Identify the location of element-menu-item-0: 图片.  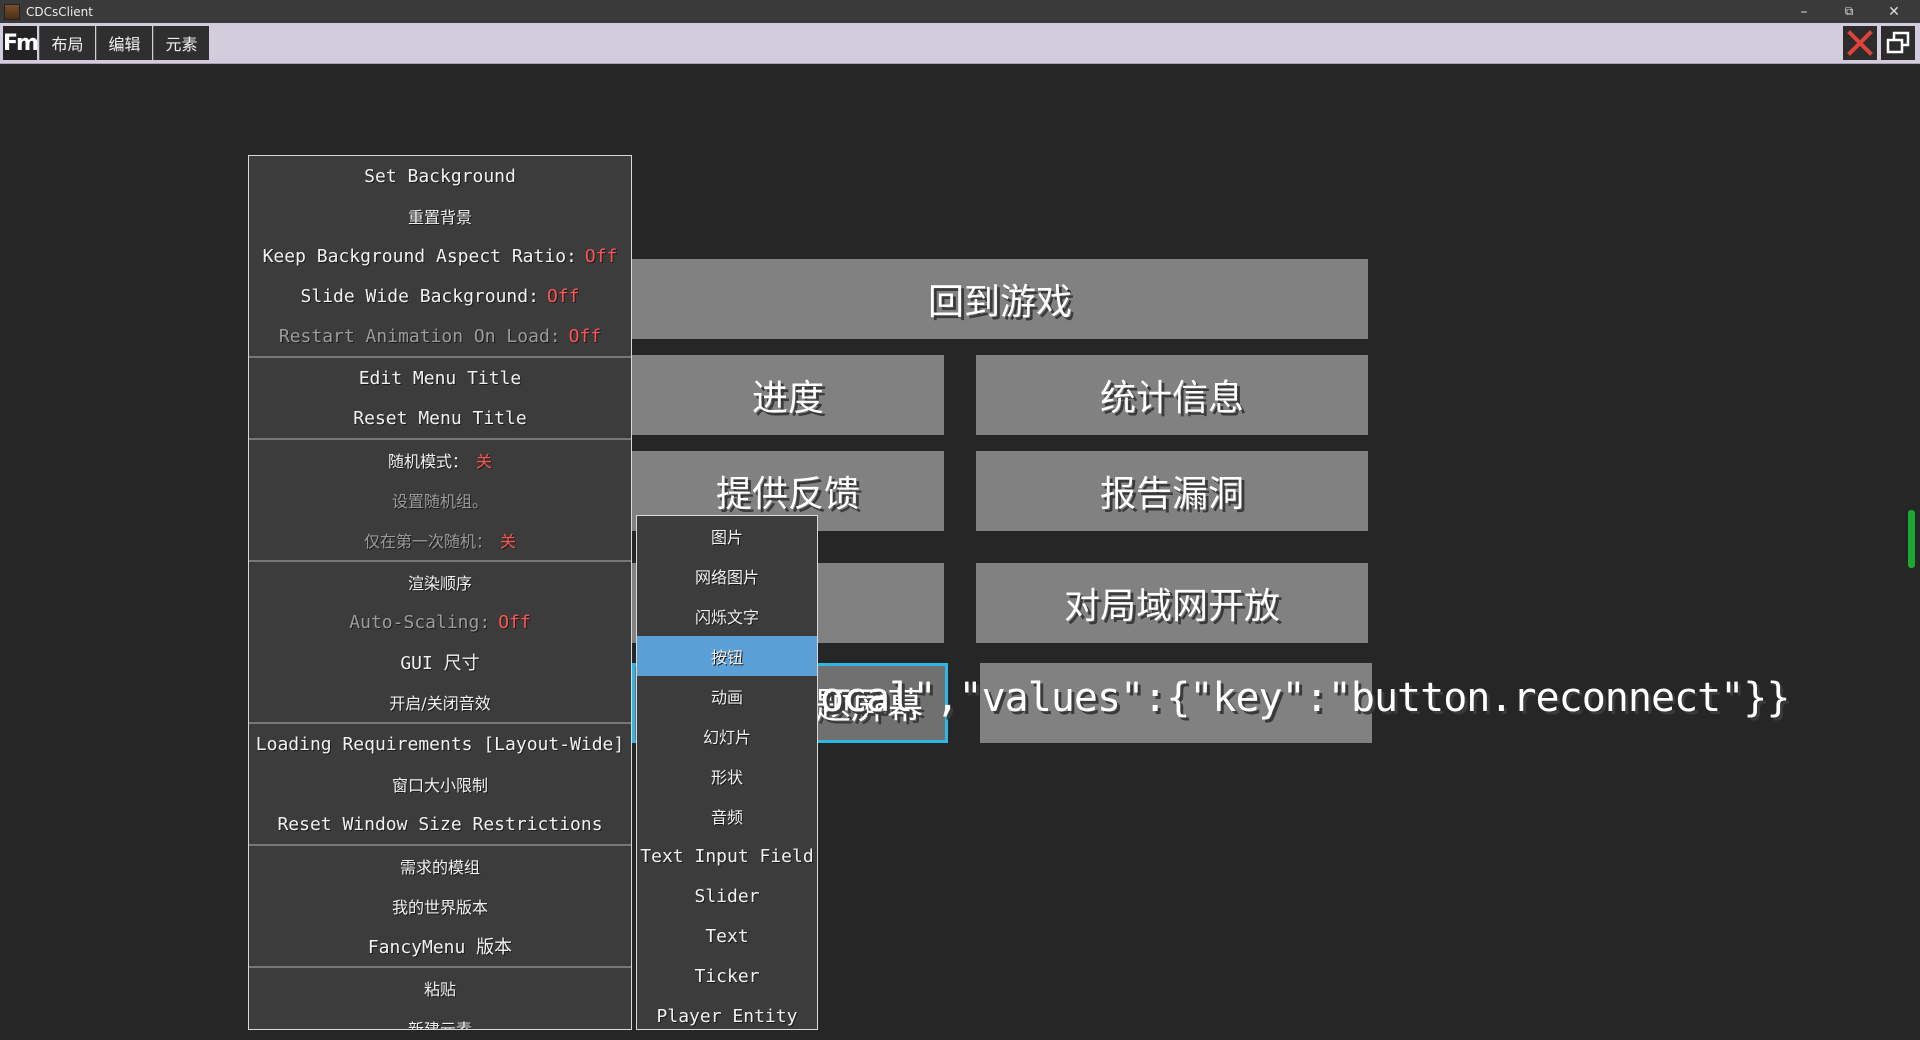
(727, 536).